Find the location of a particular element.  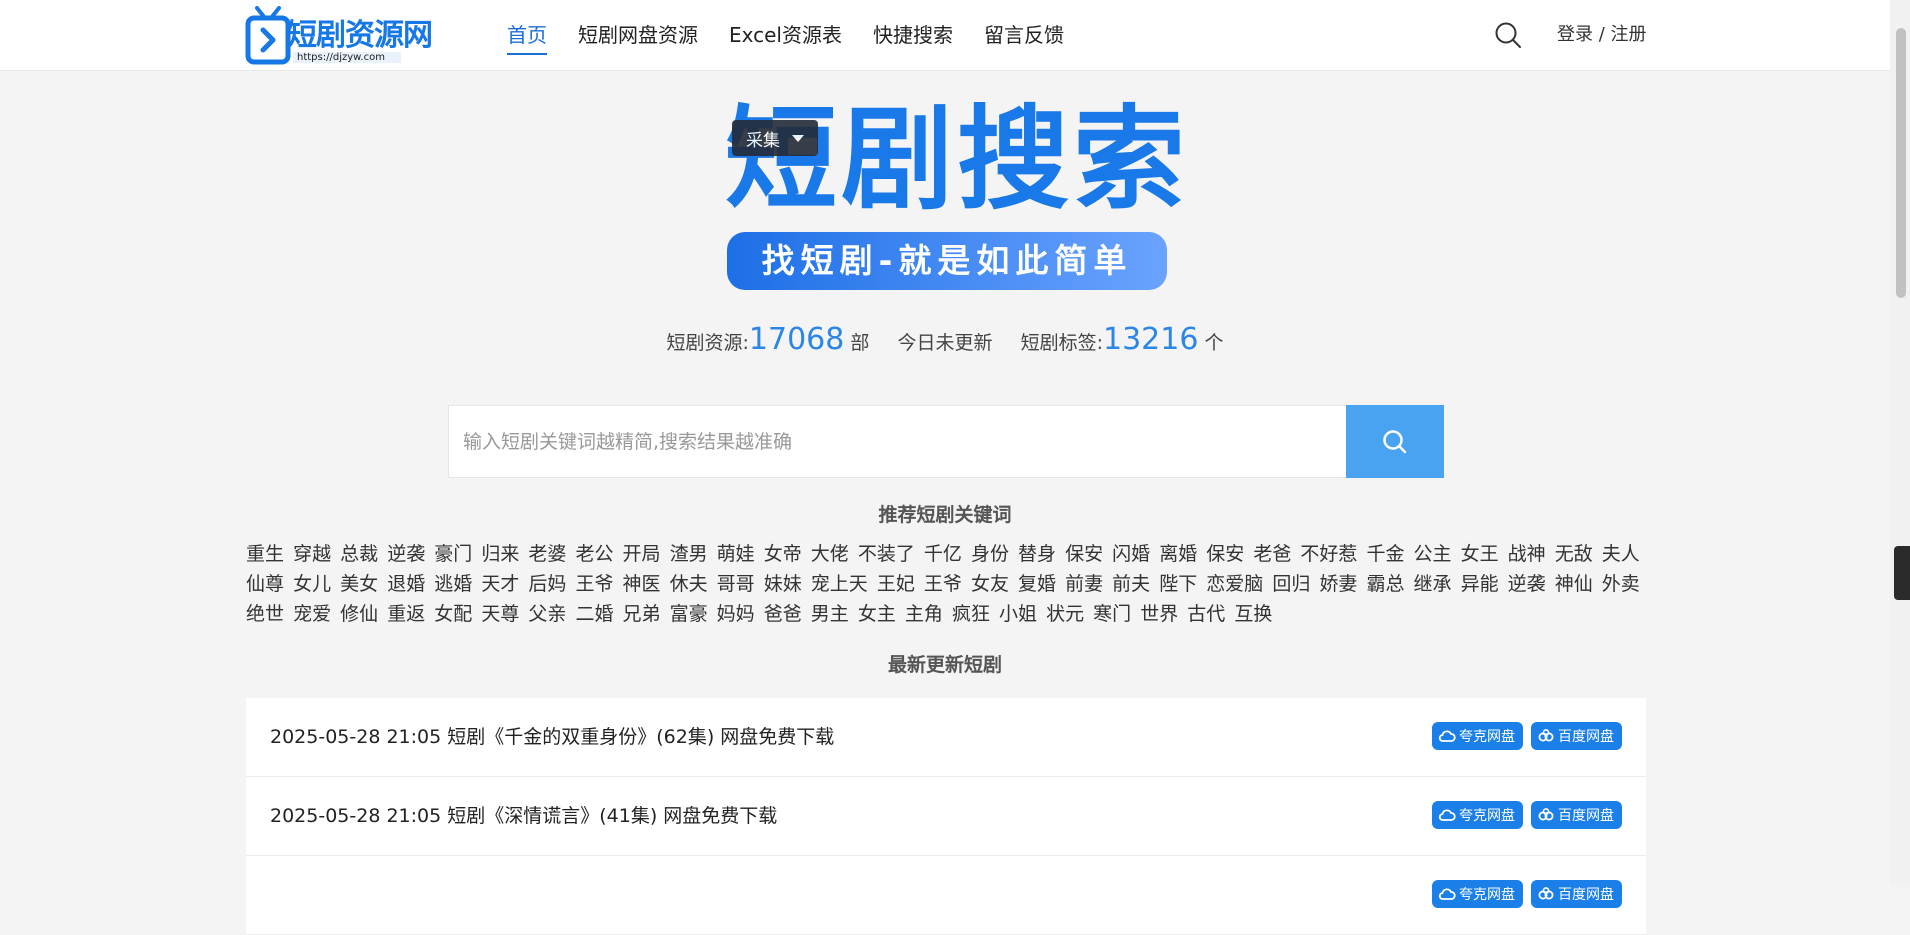

drama-link: 2025-05-28 21:05 短剧《深情谎言》(41集) 网盘免费下载 is located at coordinates (523, 816).